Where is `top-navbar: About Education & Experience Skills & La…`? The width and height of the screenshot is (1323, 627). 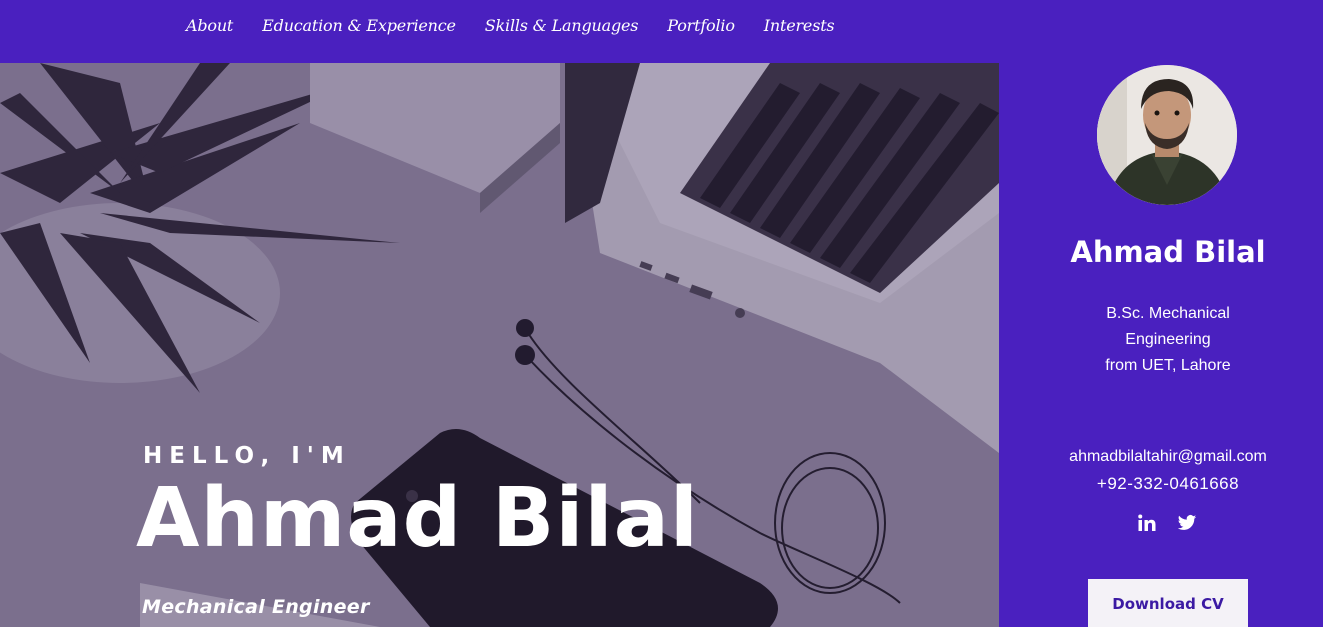 top-navbar: About Education & Experience Skills & La… is located at coordinates (661, 31).